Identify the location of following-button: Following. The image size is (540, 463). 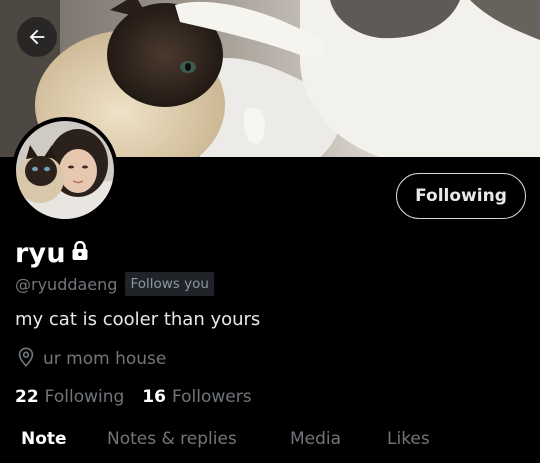
(461, 196).